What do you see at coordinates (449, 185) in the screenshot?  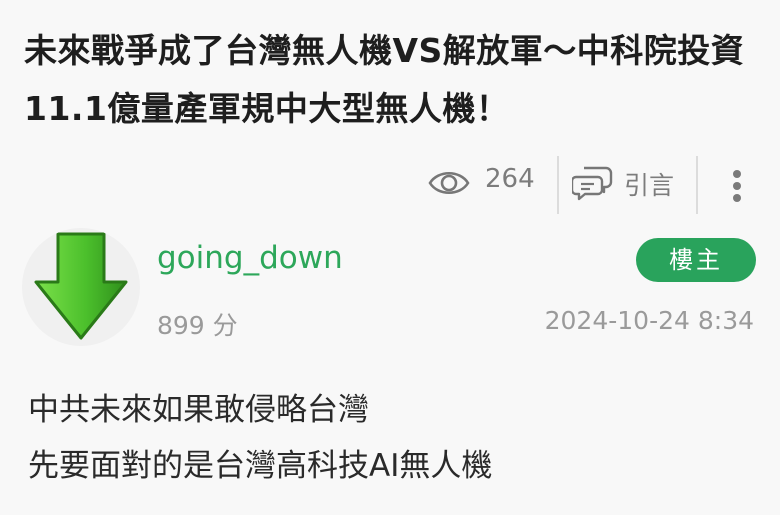 I see `eye-icon` at bounding box center [449, 185].